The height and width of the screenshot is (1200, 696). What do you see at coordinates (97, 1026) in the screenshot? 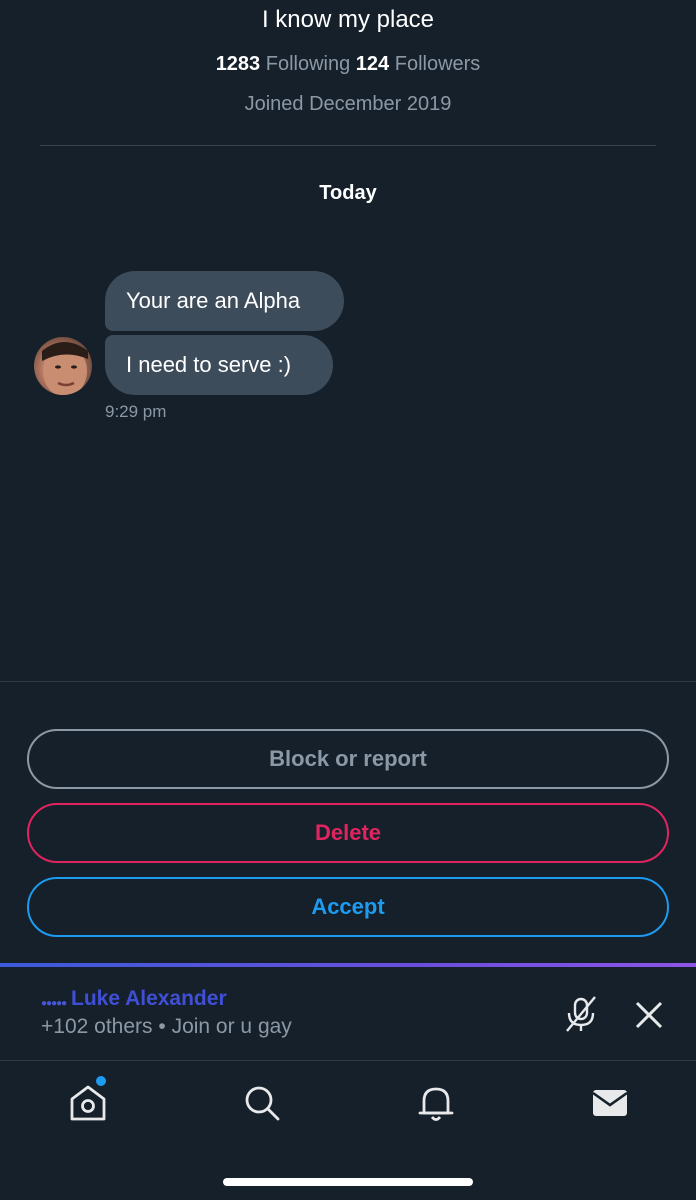
I see `space-listeners: +102 others` at bounding box center [97, 1026].